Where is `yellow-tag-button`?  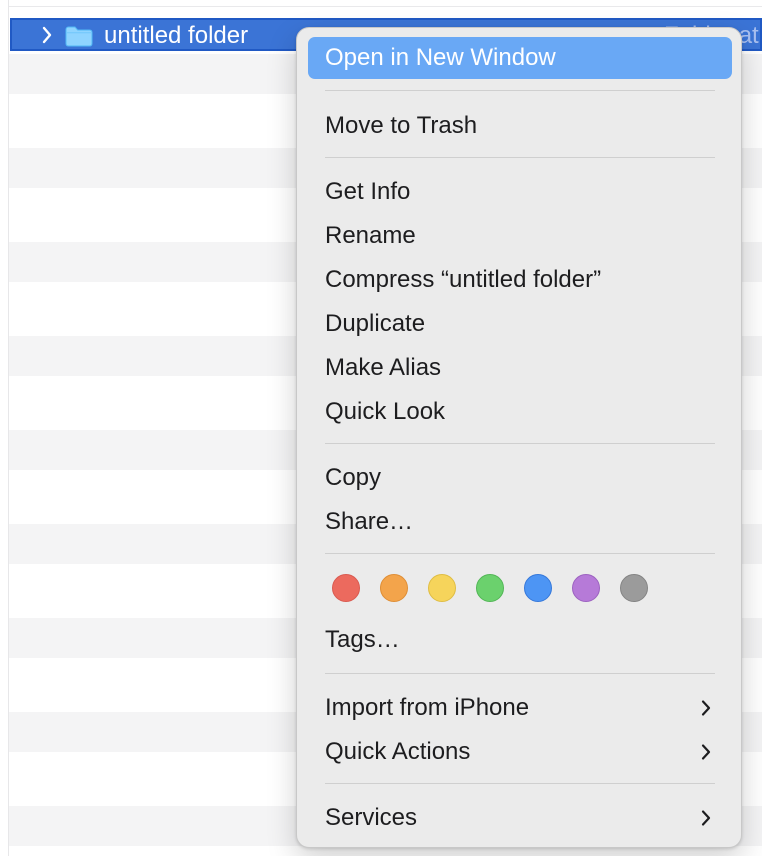
yellow-tag-button is located at coordinates (442, 588).